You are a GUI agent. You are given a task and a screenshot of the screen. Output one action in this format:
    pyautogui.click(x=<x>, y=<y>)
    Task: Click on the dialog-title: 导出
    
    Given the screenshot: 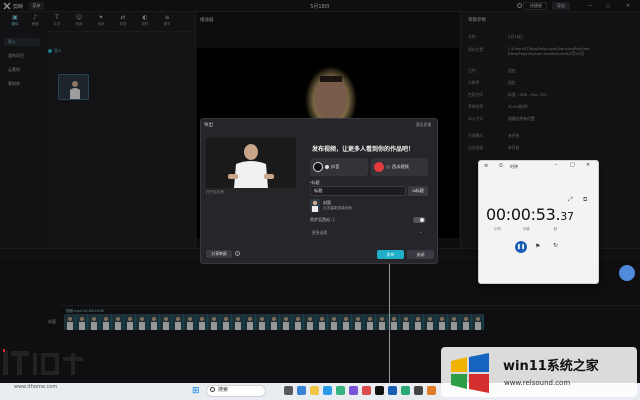 What is the action you would take?
    pyautogui.click(x=208, y=125)
    